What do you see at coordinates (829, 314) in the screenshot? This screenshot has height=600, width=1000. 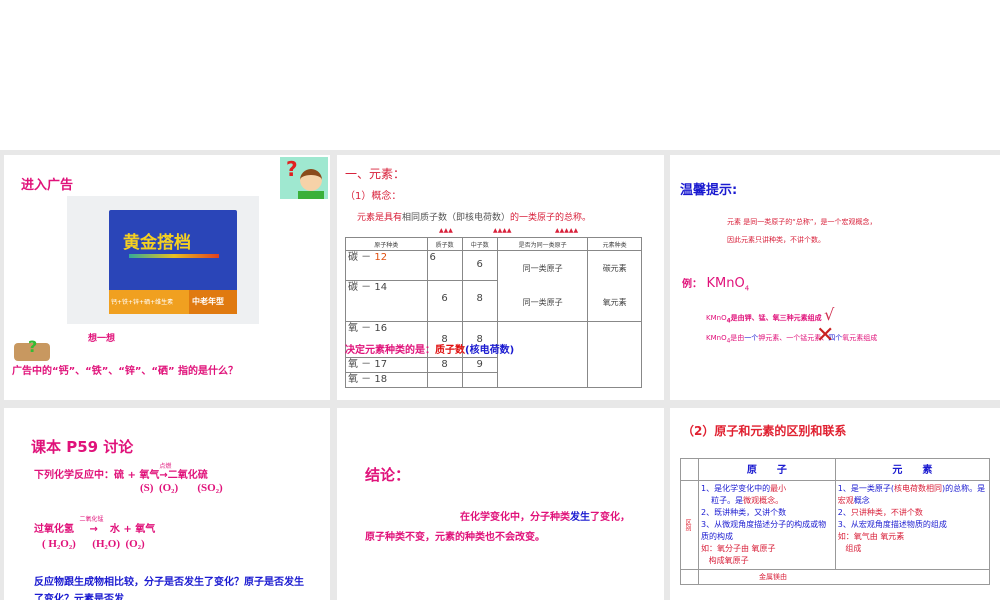 I see `check-icon: √` at bounding box center [829, 314].